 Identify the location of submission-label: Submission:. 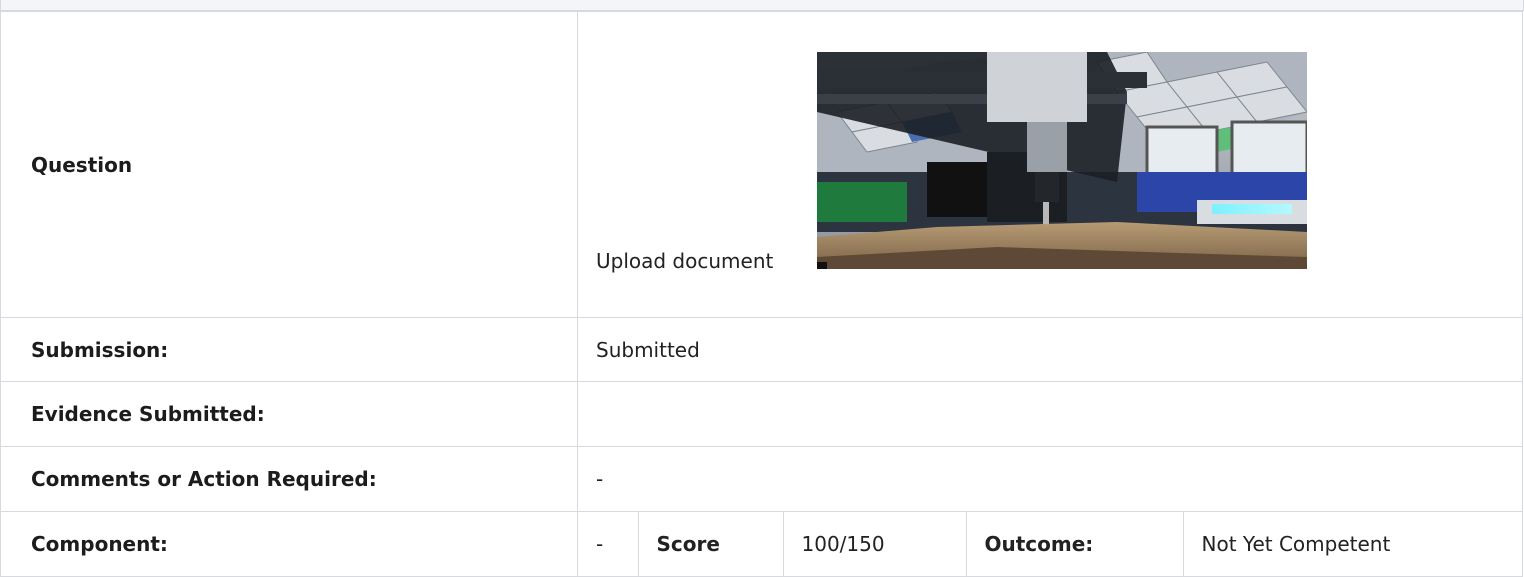
(289, 349).